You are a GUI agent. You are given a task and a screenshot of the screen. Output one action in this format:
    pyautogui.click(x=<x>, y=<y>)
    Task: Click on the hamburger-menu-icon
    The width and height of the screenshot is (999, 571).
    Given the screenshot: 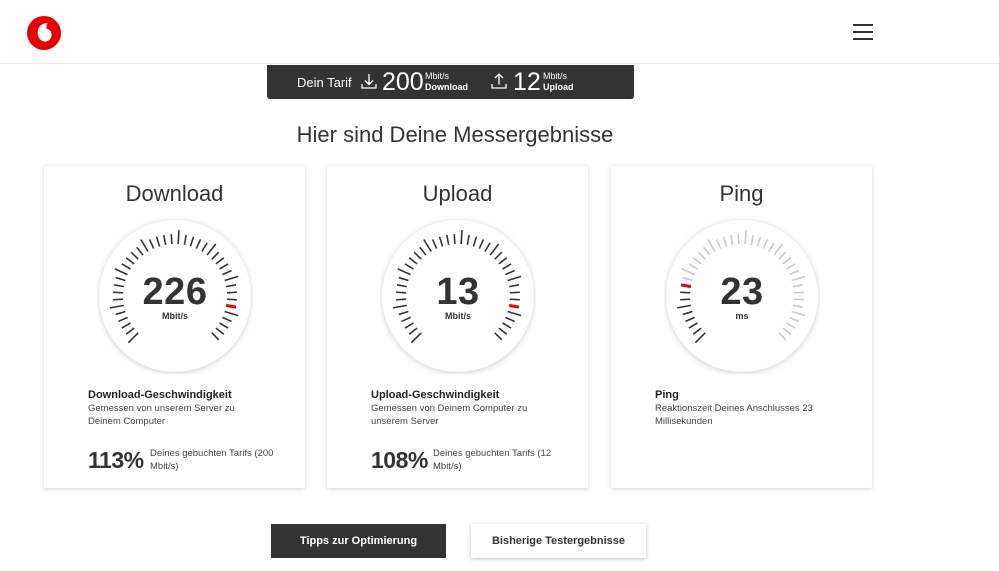 What is the action you would take?
    pyautogui.click(x=863, y=32)
    